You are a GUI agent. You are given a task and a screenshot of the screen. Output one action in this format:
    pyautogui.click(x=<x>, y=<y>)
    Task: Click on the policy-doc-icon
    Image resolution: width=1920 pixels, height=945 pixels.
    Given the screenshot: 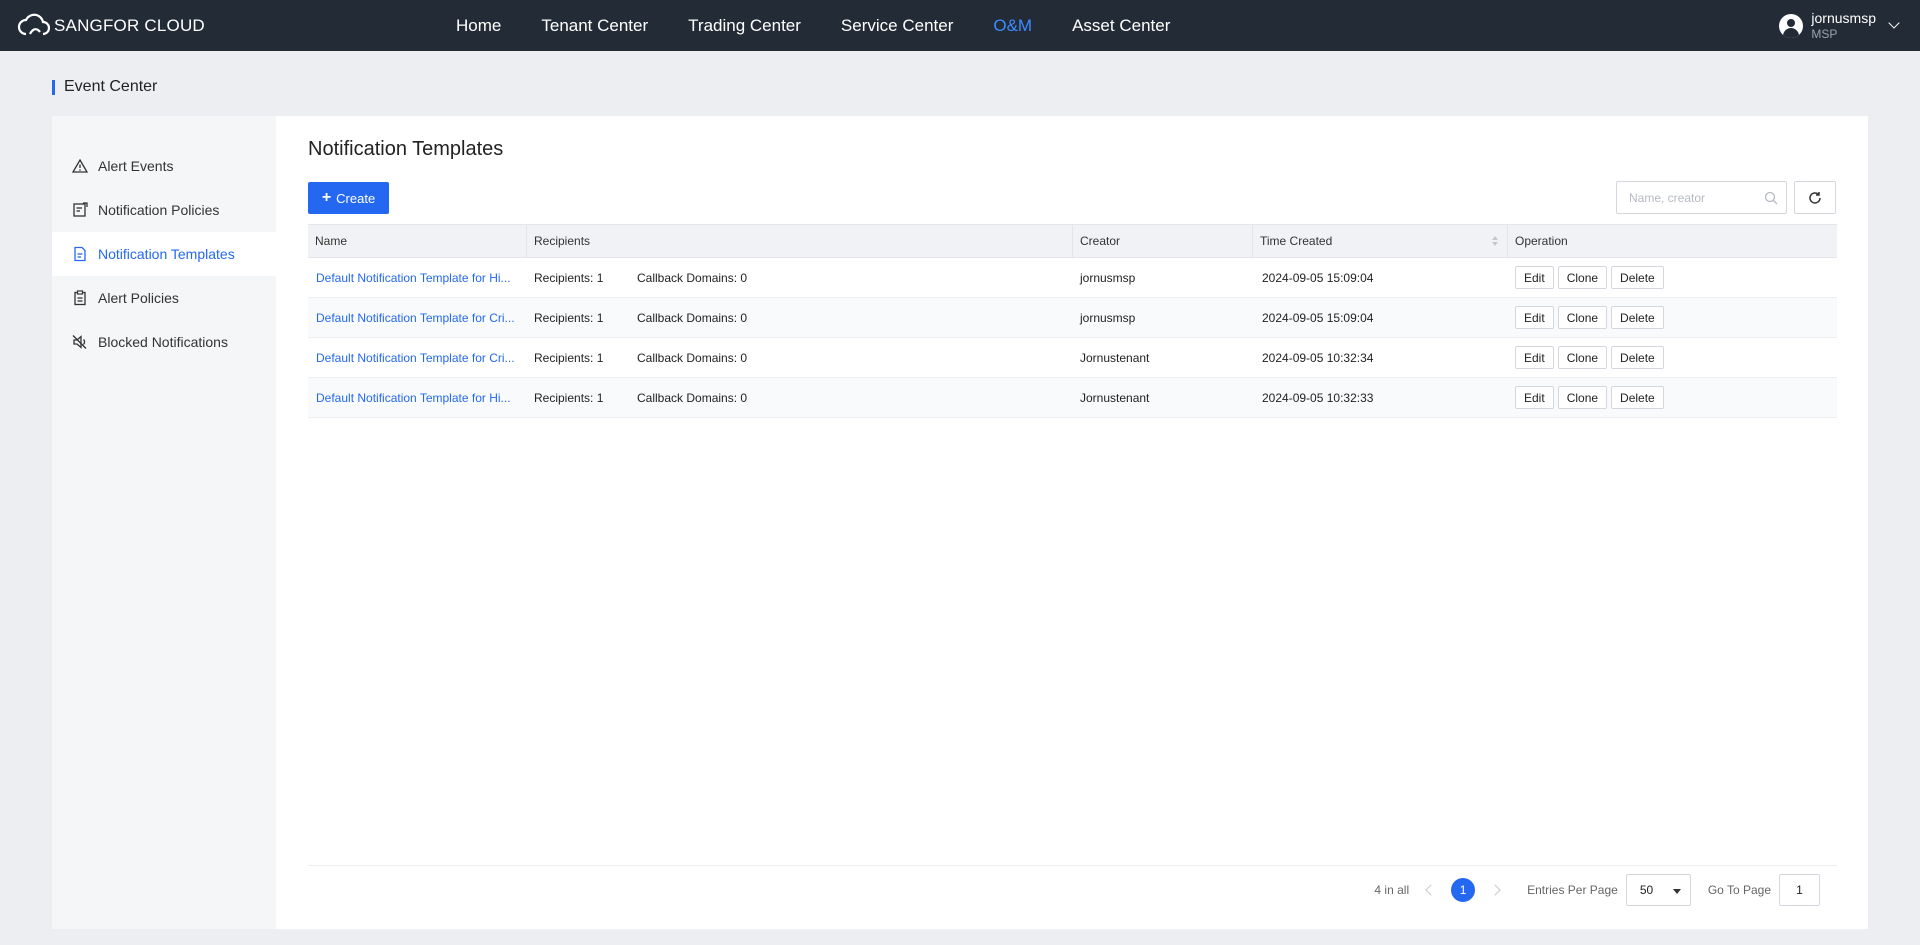 What is the action you would take?
    pyautogui.click(x=80, y=210)
    